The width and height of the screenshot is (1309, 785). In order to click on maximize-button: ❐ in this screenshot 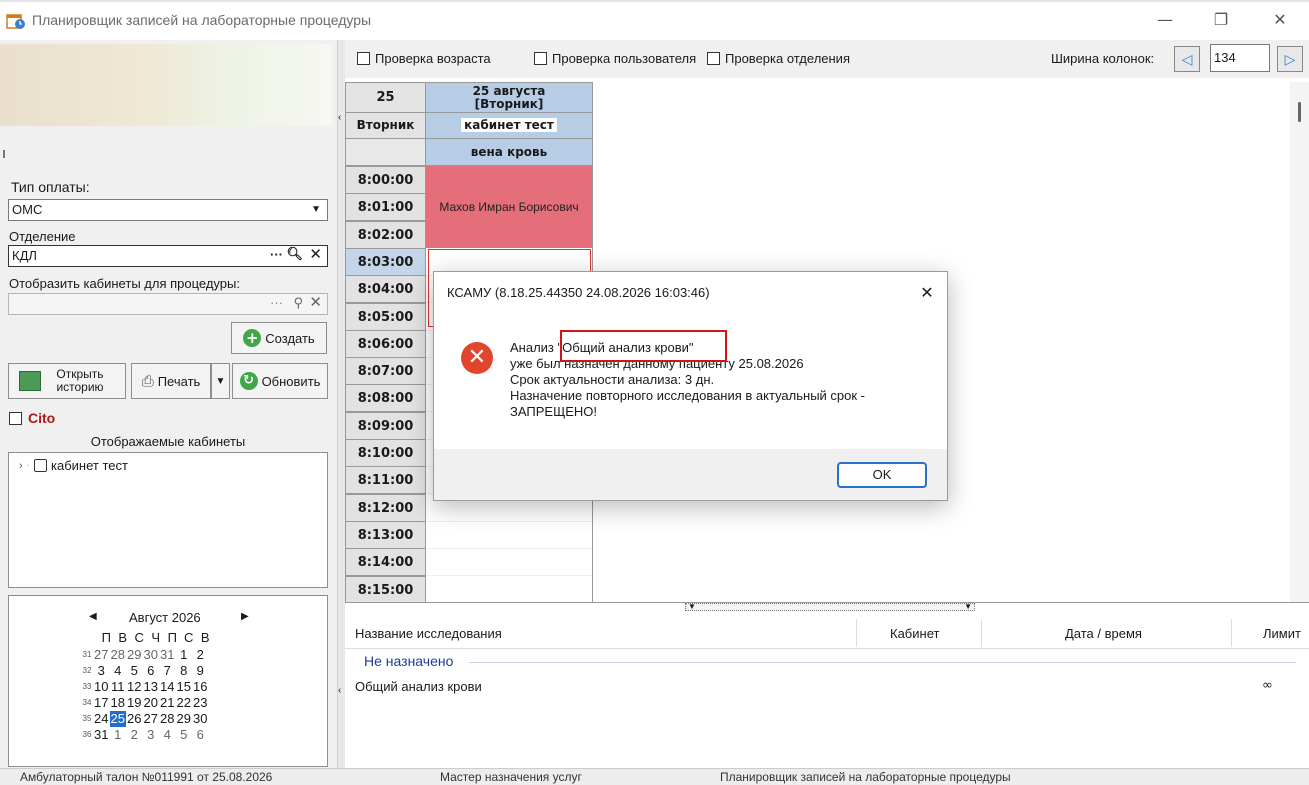, I will do `click(1221, 20)`.